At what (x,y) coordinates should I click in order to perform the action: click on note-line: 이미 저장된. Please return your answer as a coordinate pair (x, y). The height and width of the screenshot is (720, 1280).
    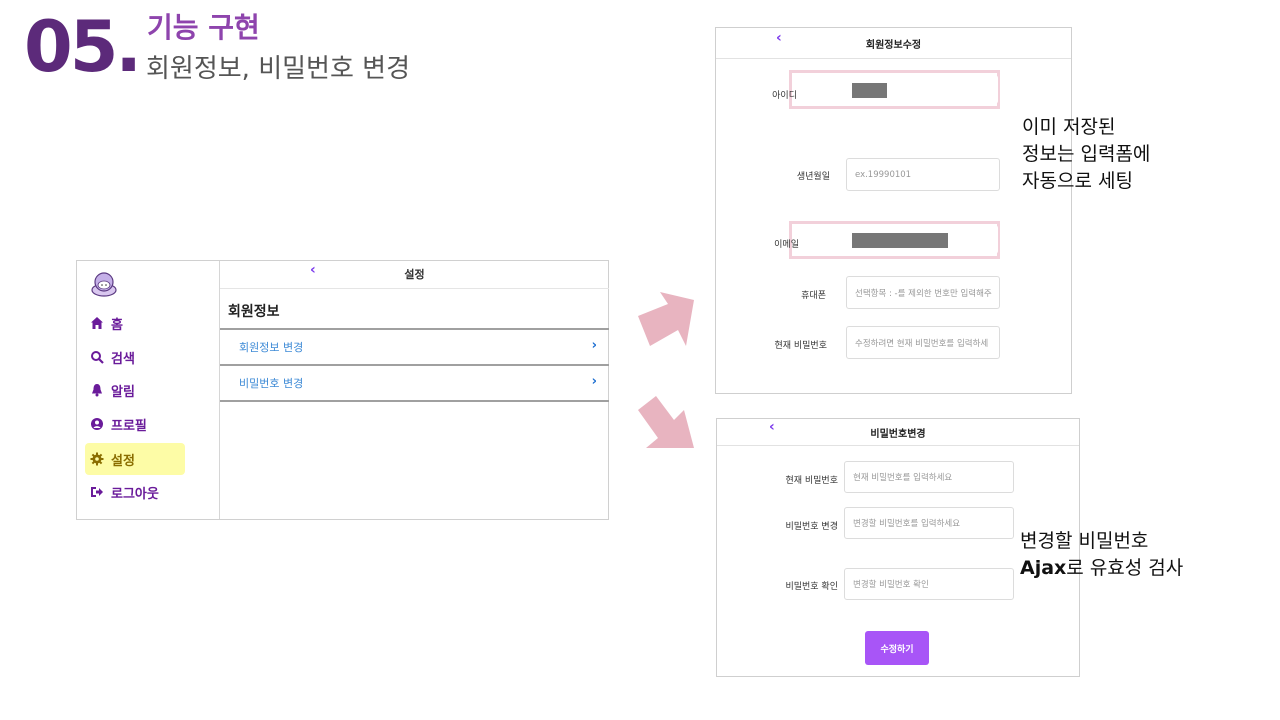
    Looking at the image, I should click on (1069, 127).